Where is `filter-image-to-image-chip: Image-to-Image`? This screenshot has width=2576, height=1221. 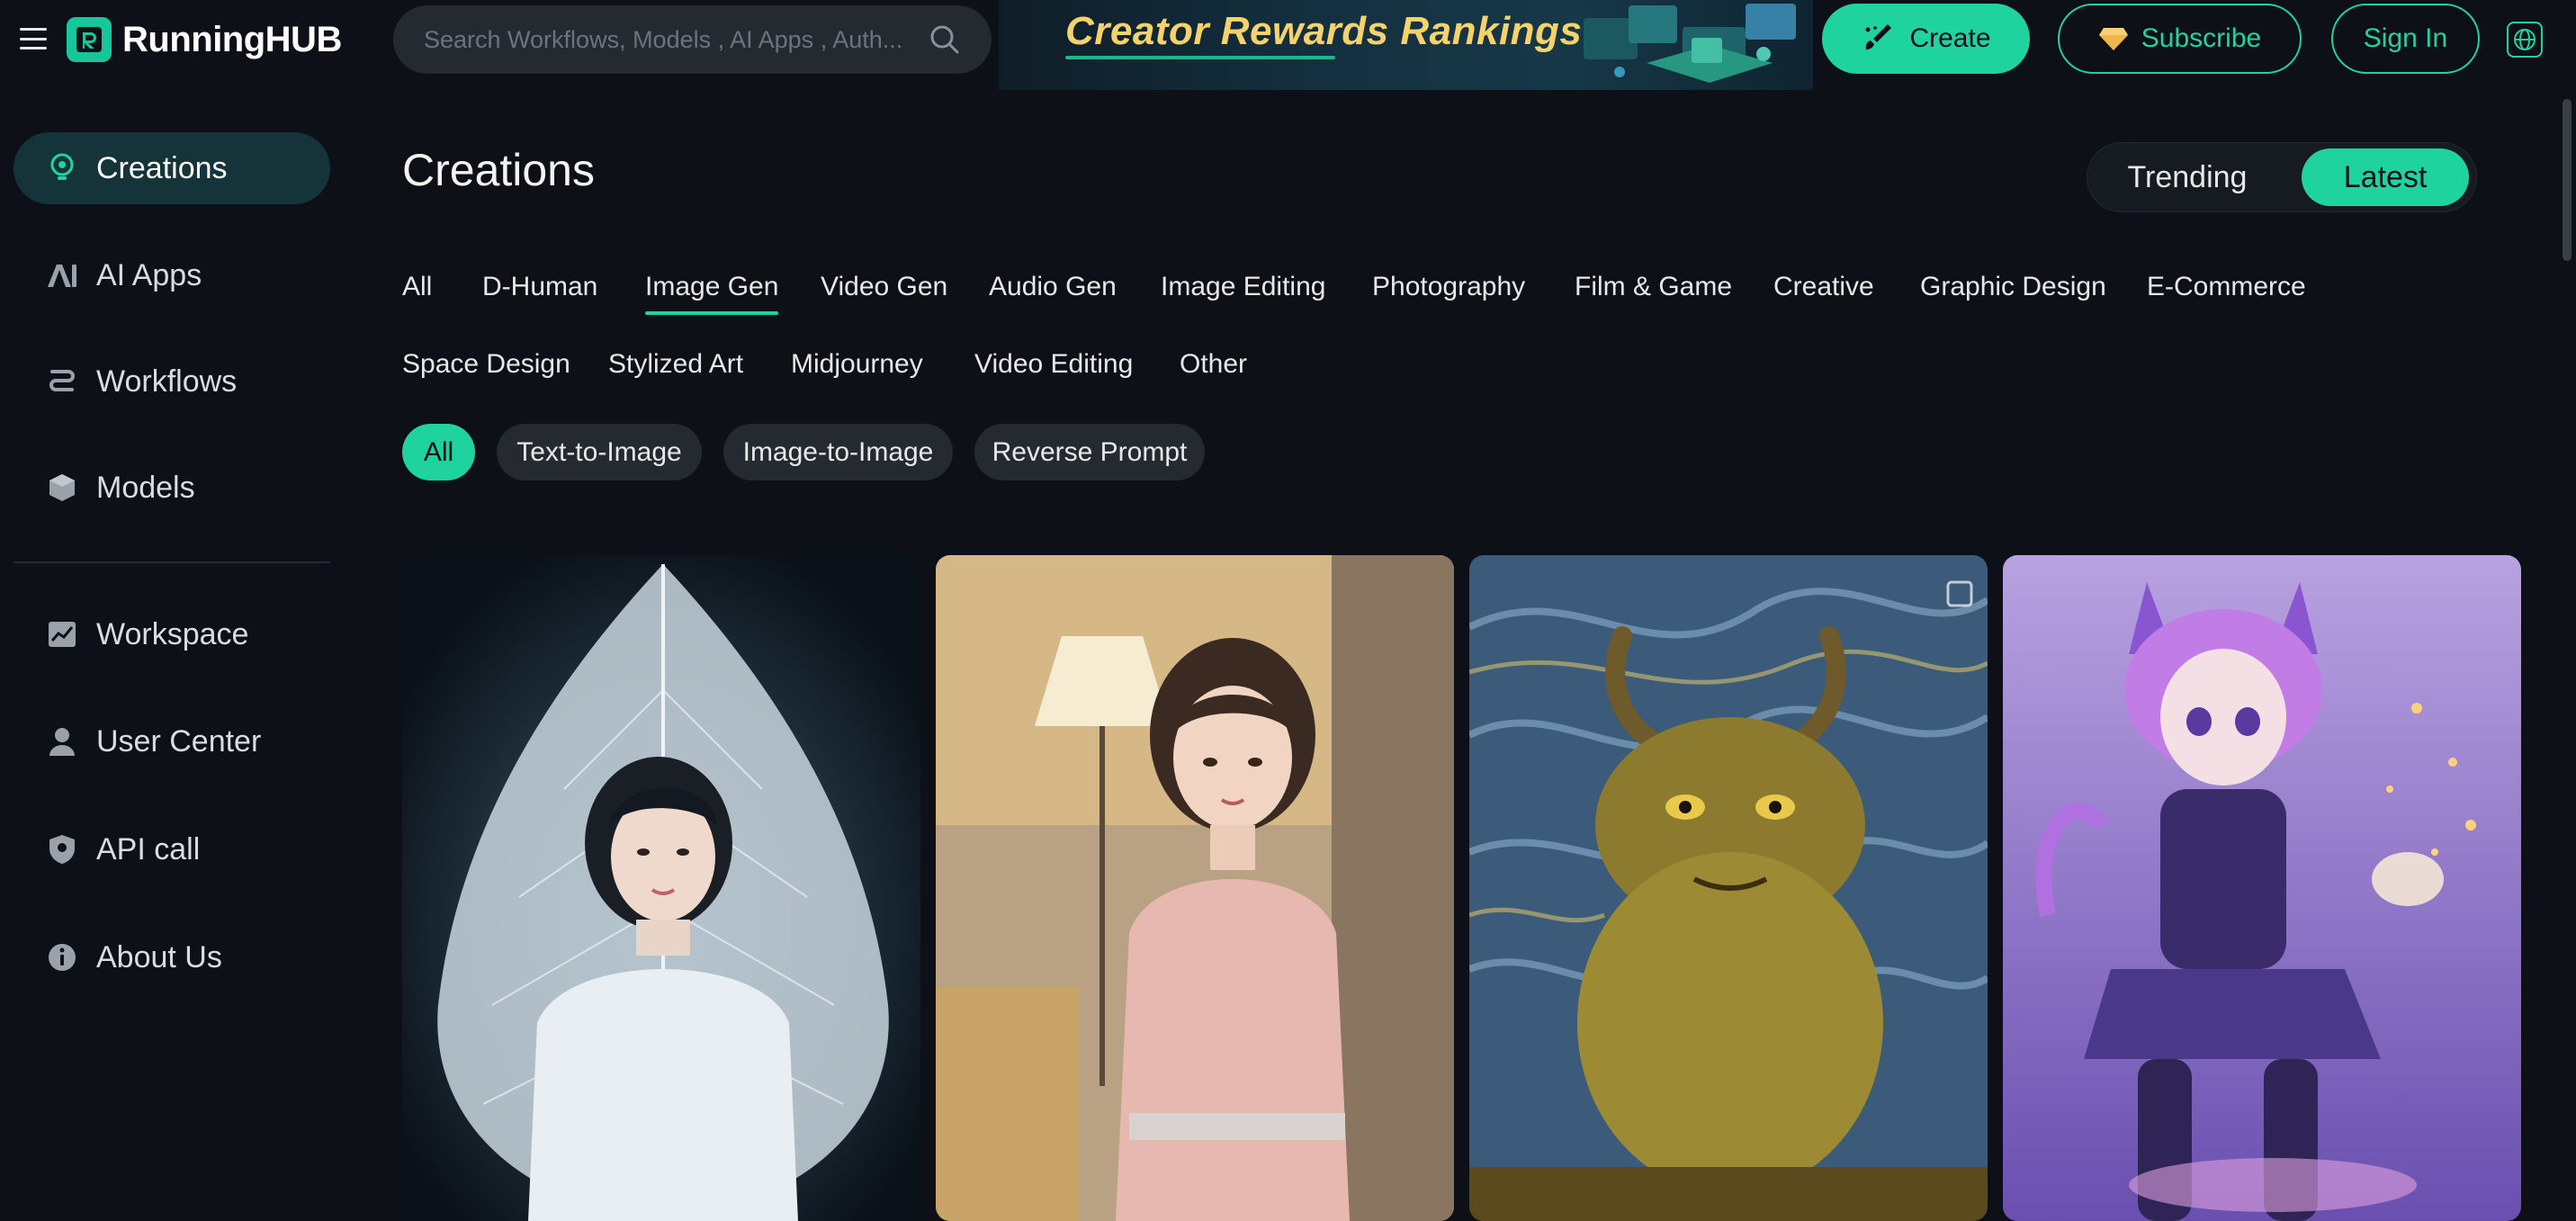 filter-image-to-image-chip: Image-to-Image is located at coordinates (838, 452).